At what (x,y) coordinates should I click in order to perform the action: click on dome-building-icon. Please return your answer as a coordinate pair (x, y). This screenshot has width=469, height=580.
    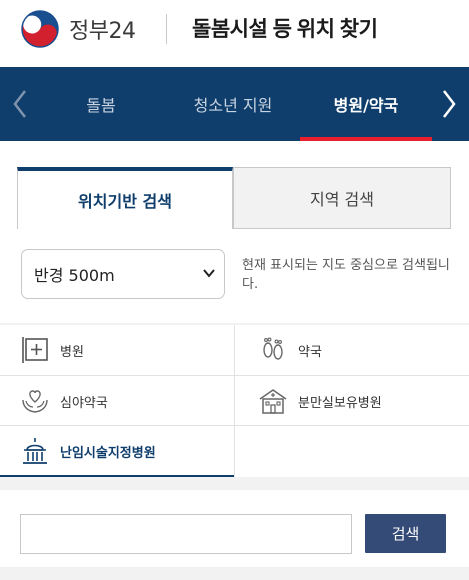
    Looking at the image, I should click on (35, 451).